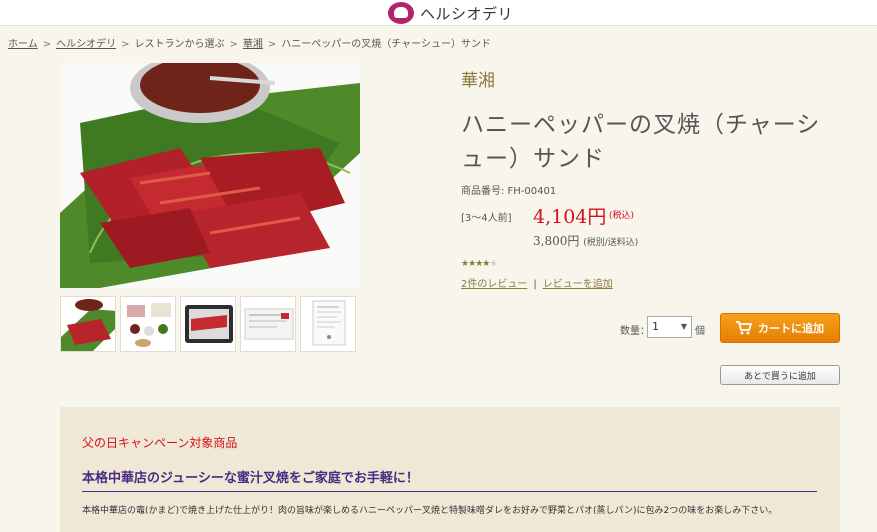 The width and height of the screenshot is (877, 532). I want to click on add-to-cart-button: カートに追加, so click(780, 328).